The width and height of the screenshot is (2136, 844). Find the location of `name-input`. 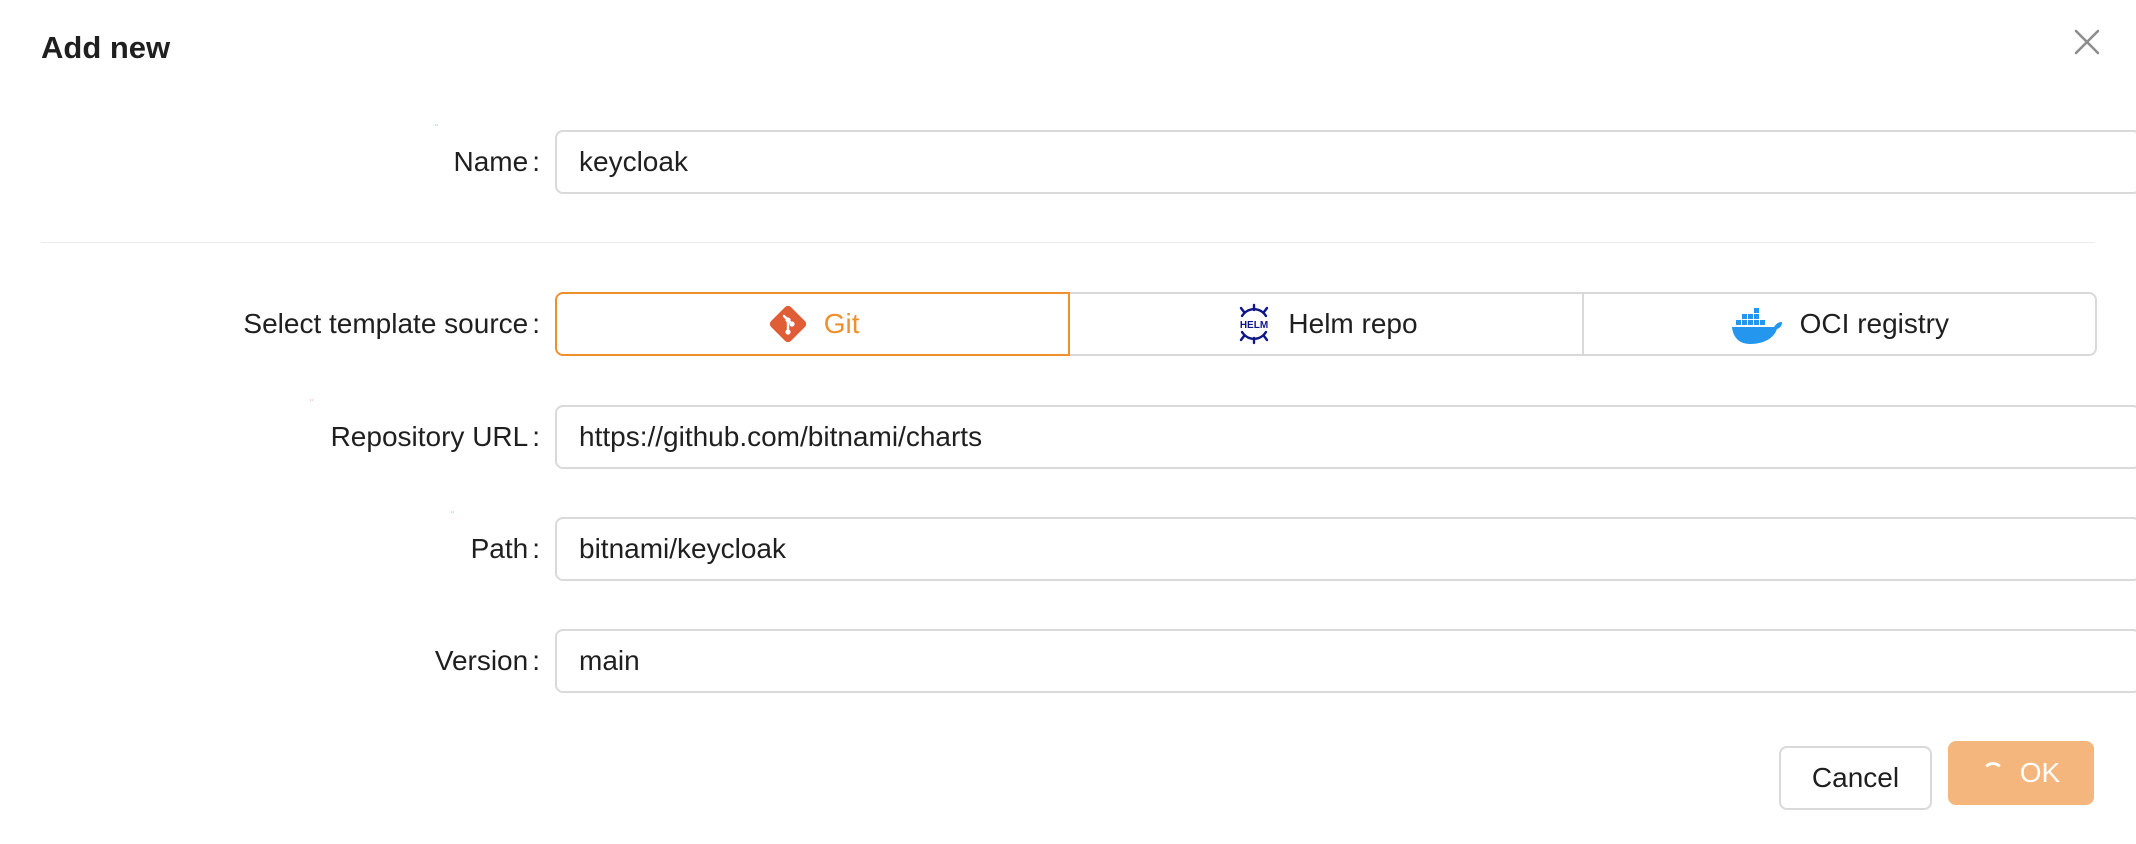

name-input is located at coordinates (1345, 162).